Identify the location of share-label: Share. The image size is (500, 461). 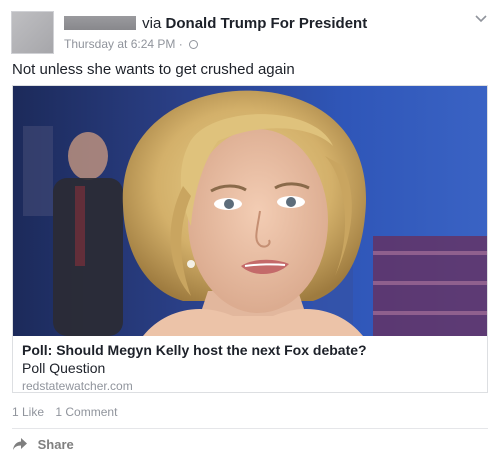
(55, 444).